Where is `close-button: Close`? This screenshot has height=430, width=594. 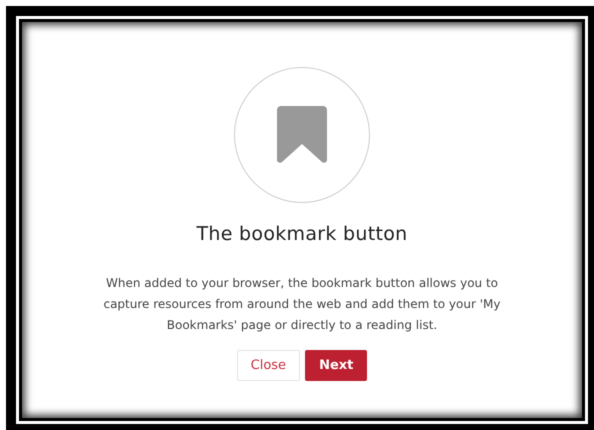
close-button: Close is located at coordinates (268, 365).